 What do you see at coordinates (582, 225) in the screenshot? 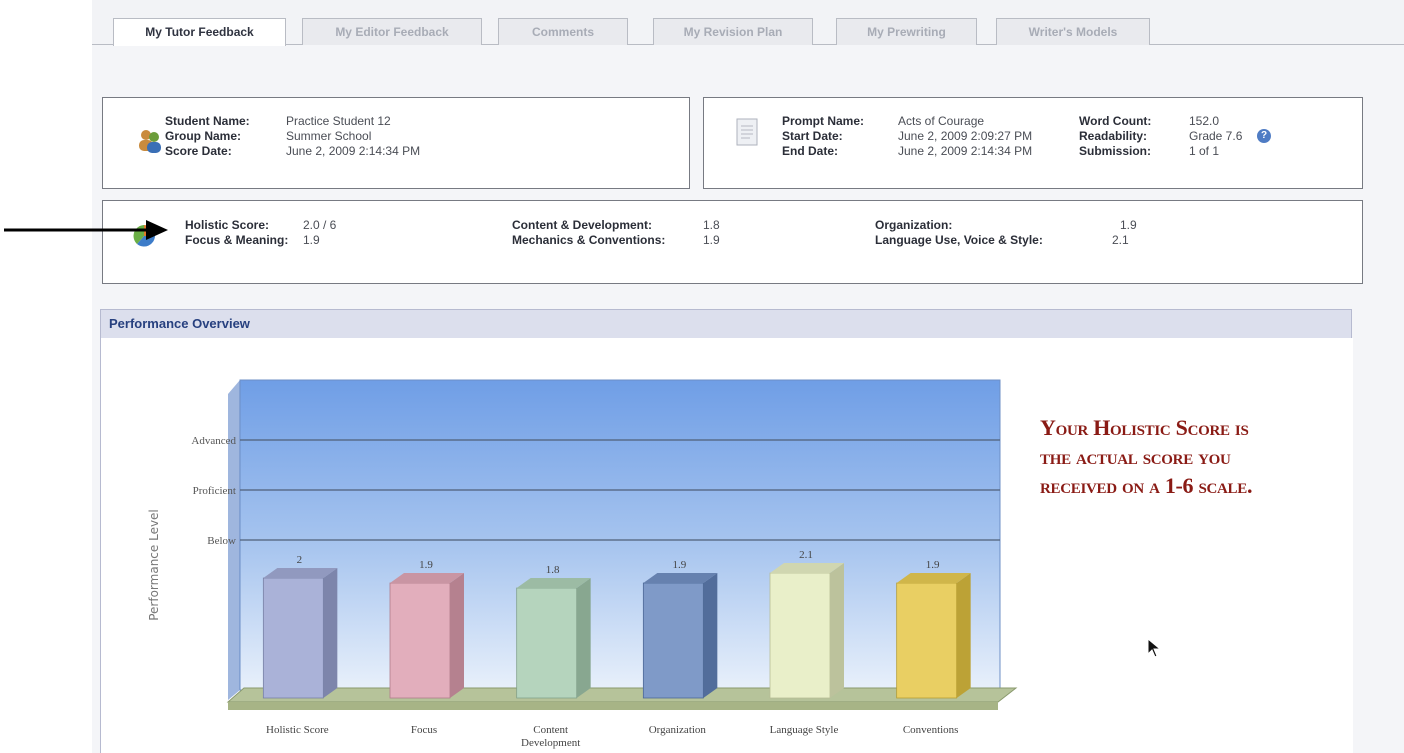
I see `content-development-label: Content & Development:` at bounding box center [582, 225].